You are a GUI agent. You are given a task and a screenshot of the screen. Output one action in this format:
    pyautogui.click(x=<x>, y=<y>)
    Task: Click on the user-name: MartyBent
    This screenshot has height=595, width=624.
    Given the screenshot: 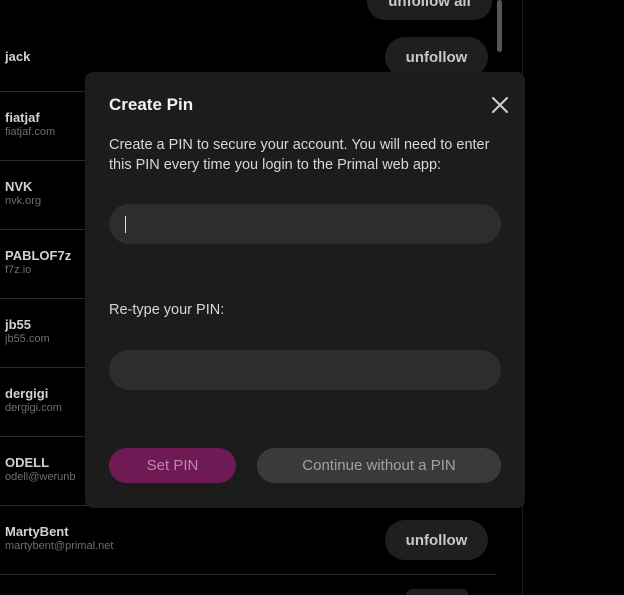 What is the action you would take?
    pyautogui.click(x=37, y=531)
    